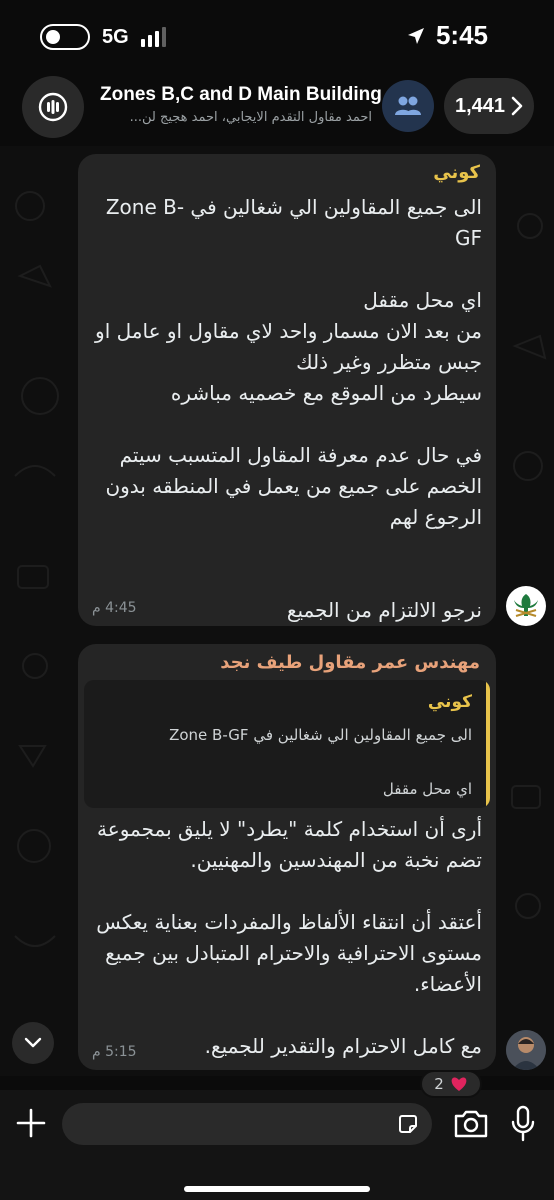 The height and width of the screenshot is (1200, 554). I want to click on chevron-right-icon, so click(517, 106).